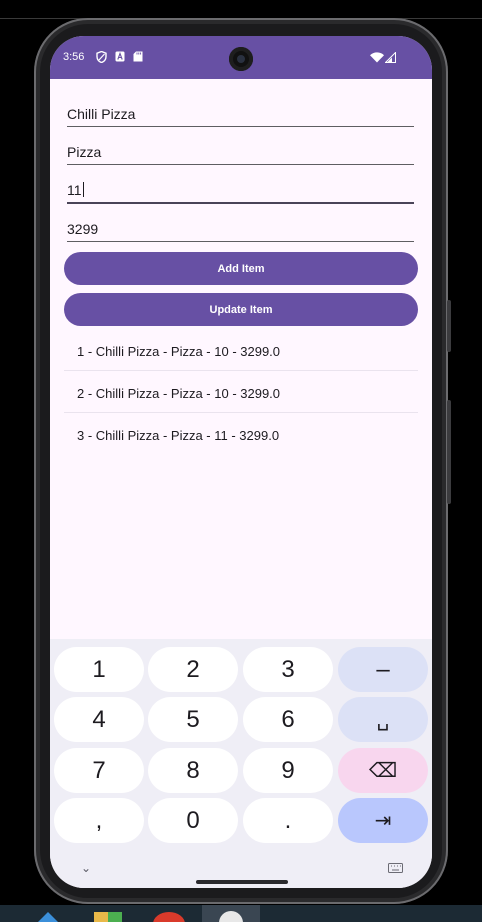  What do you see at coordinates (83, 229) in the screenshot?
I see `price-field-value: 3299` at bounding box center [83, 229].